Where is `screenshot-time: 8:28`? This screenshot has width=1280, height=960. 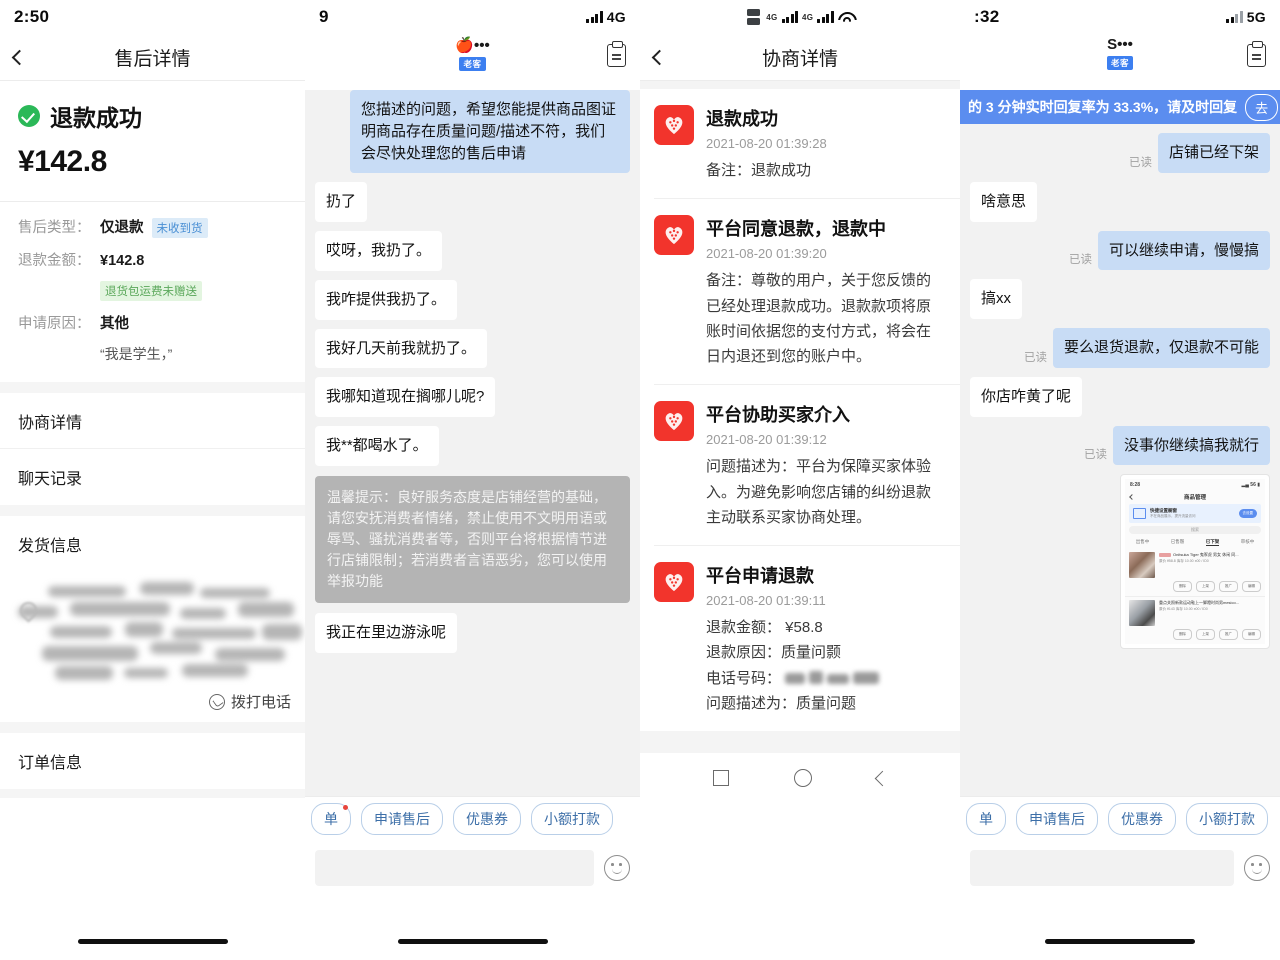
screenshot-time: 8:28 is located at coordinates (1135, 485).